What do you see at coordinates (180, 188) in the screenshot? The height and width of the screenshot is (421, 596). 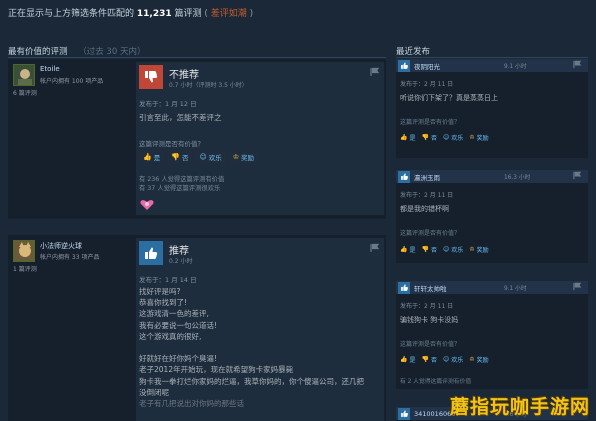 I see `funny-count: 有 37 人觉得这篇评测很欢乐` at bounding box center [180, 188].